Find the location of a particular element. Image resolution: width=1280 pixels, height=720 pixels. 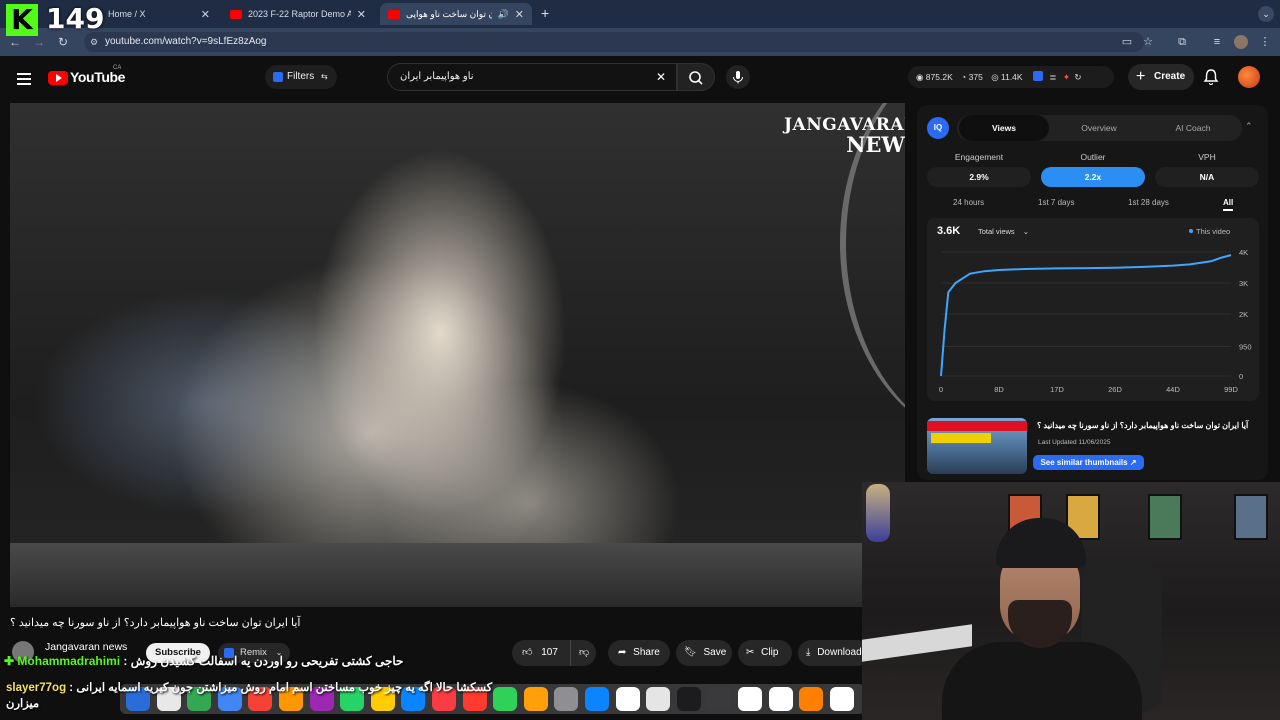

profile-avatar-icon is located at coordinates (1241, 42).